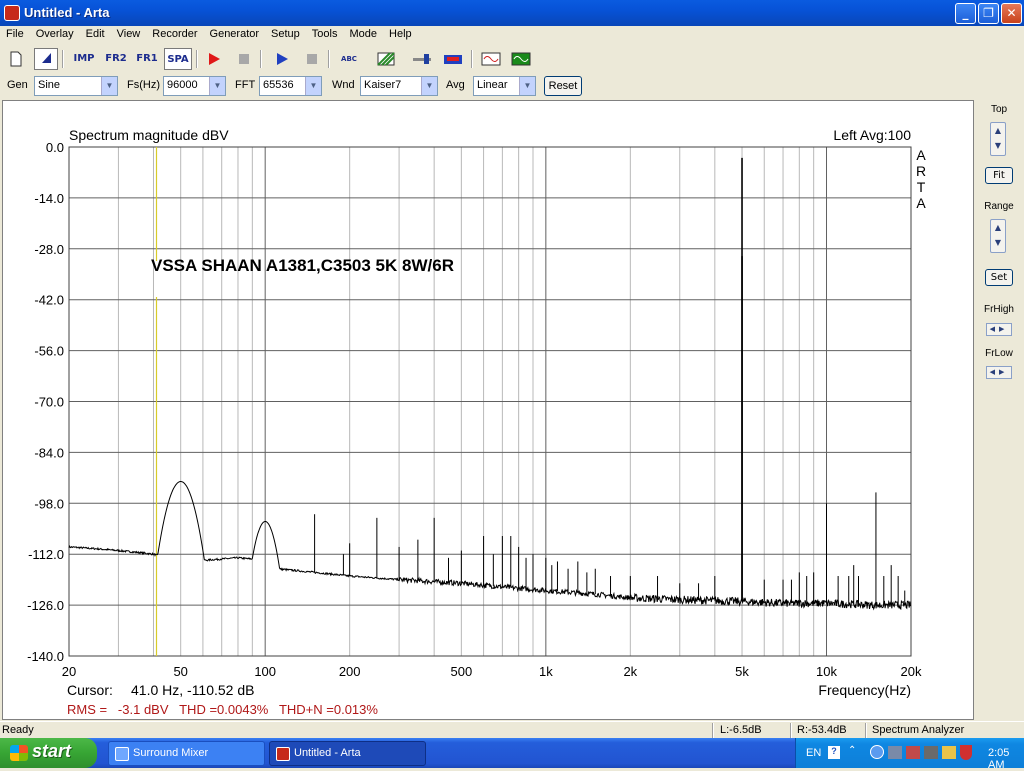 Image resolution: width=1024 pixels, height=771 pixels. Describe the element at coordinates (999, 109) in the screenshot. I see `top-label: Top` at that location.